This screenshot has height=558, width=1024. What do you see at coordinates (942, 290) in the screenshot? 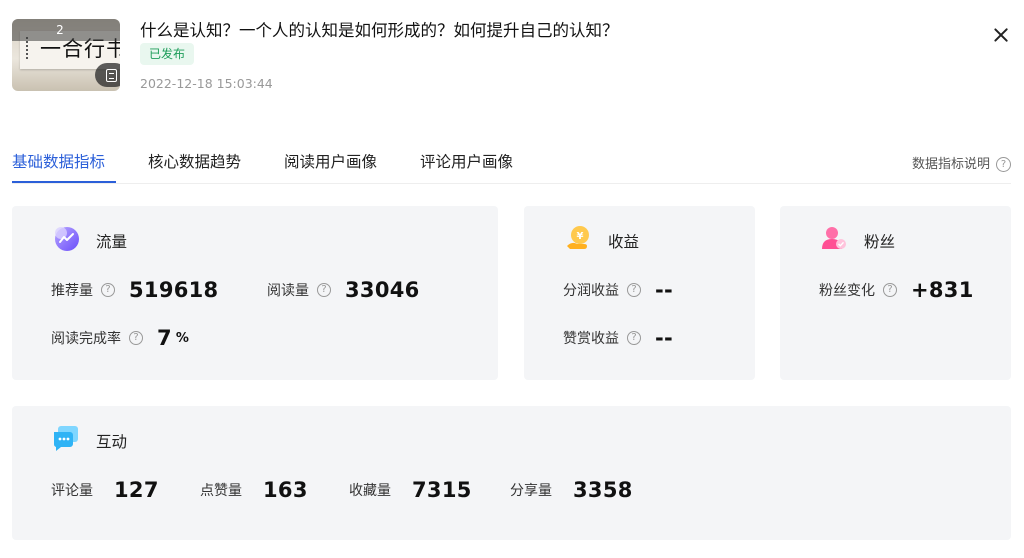
I see `metric-value: +831` at bounding box center [942, 290].